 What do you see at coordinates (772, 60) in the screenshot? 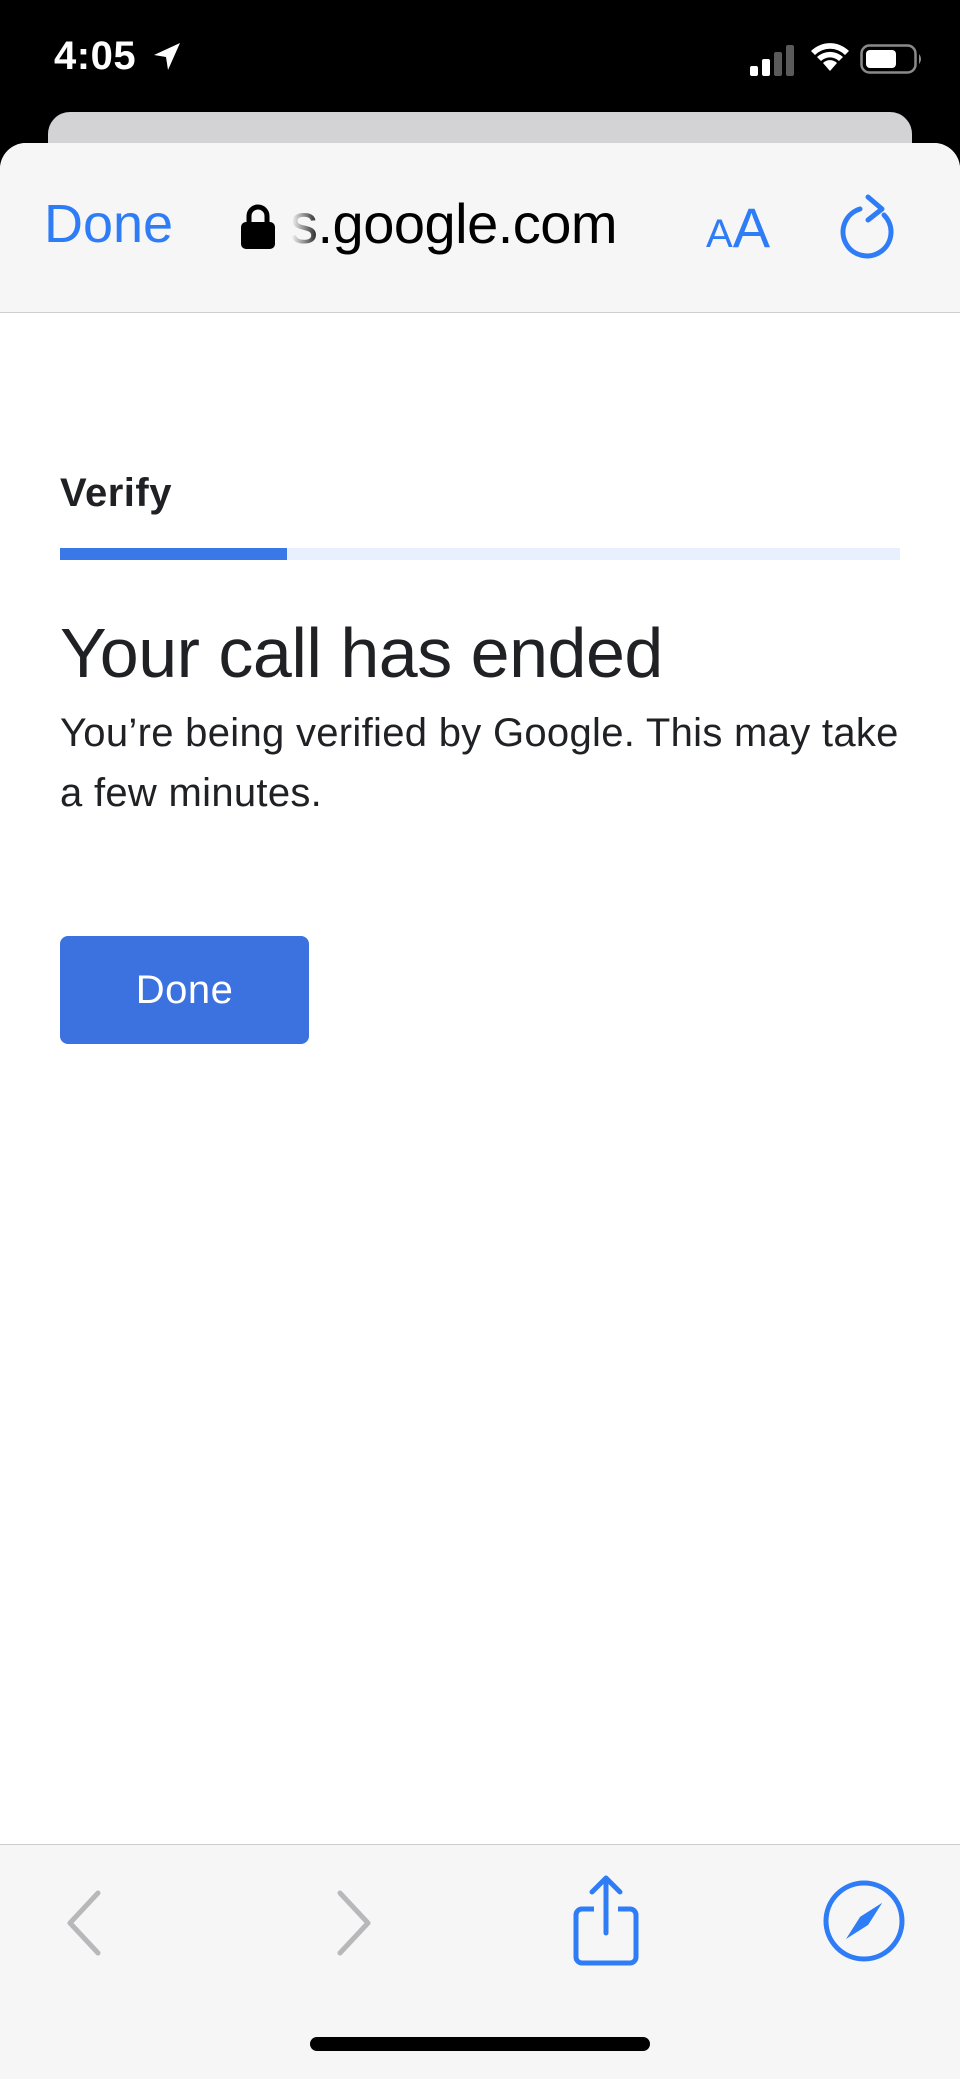
I see `cellular-signal-icon` at bounding box center [772, 60].